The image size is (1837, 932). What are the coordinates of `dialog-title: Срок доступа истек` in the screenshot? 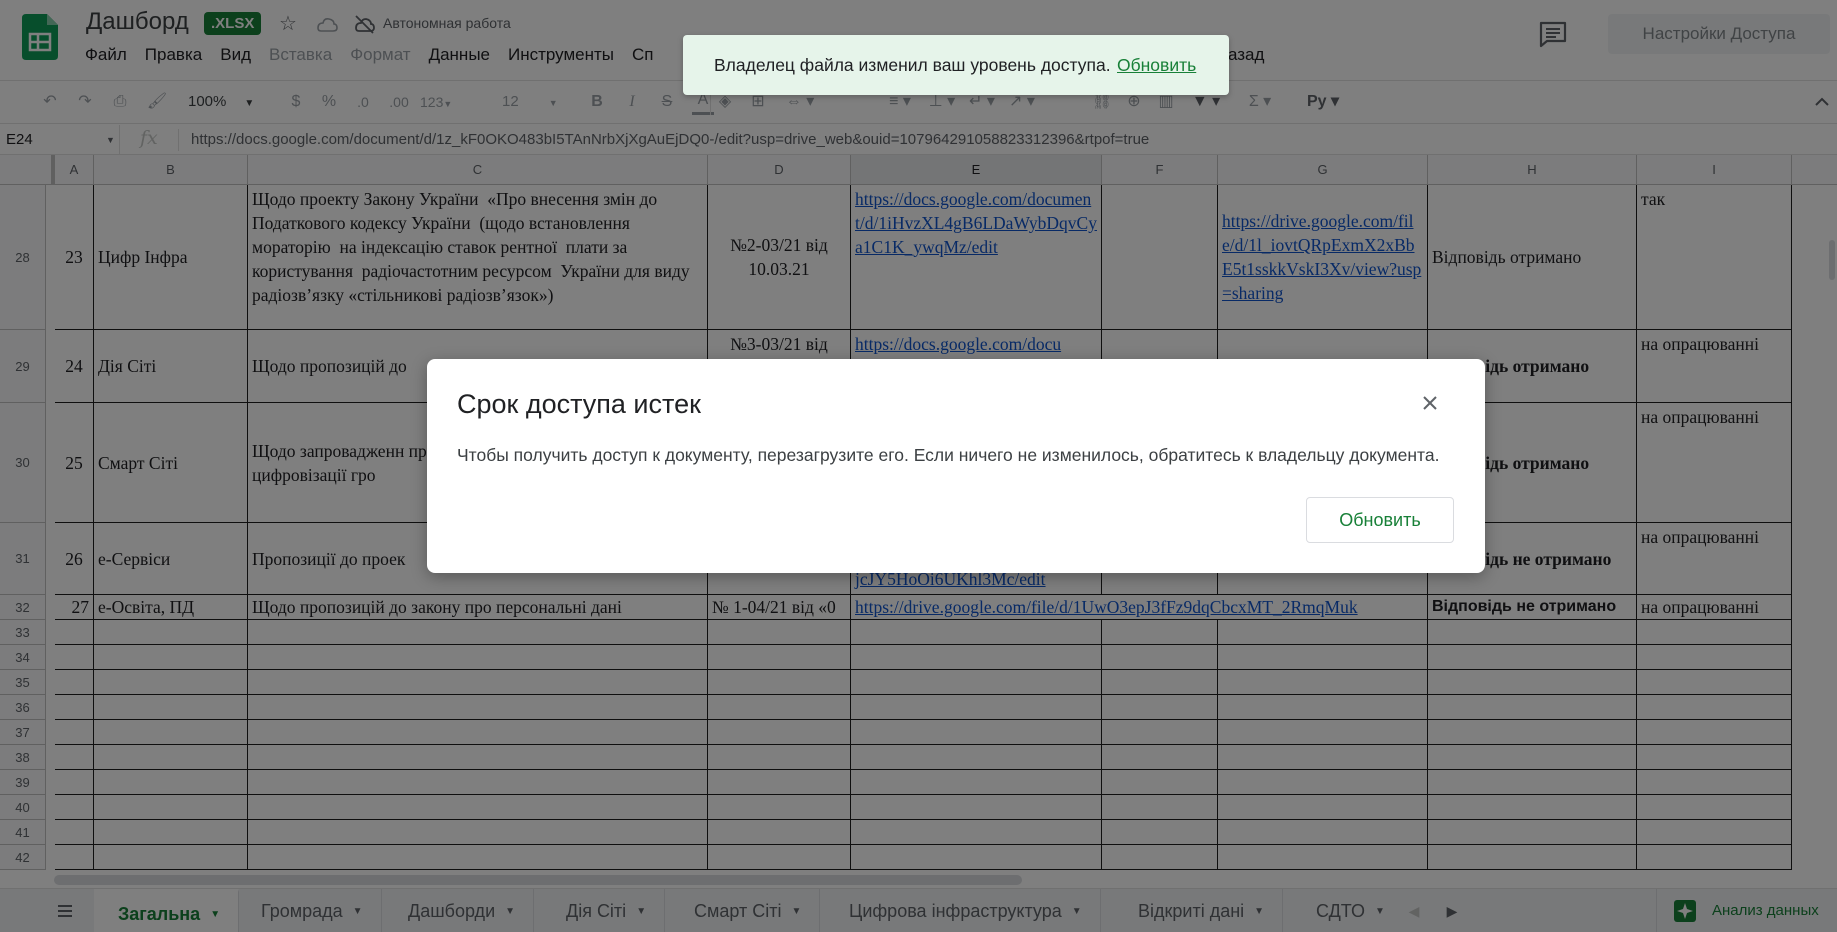 It's located at (579, 404).